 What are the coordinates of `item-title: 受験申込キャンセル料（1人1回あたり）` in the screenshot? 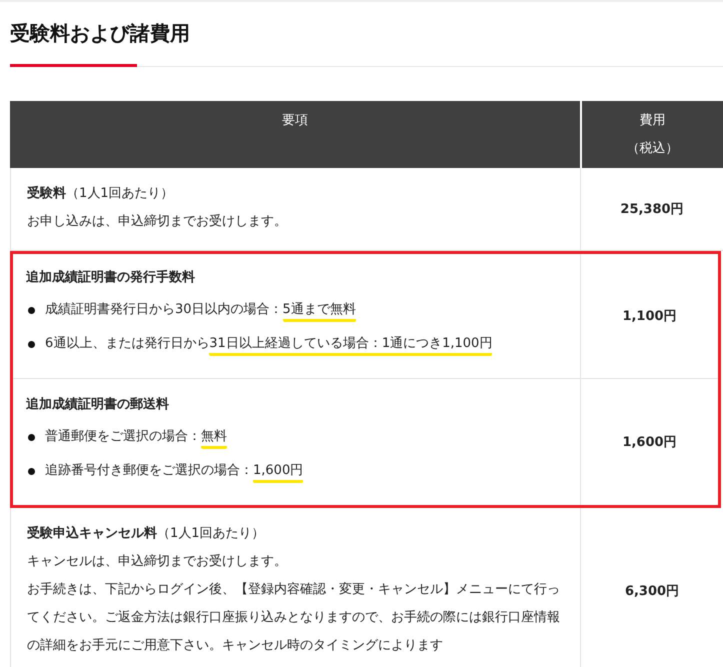 It's located at (146, 533).